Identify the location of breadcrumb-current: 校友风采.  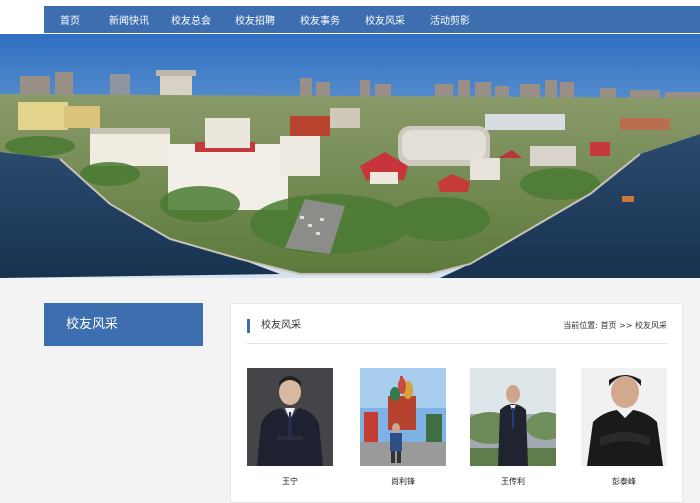
(651, 325).